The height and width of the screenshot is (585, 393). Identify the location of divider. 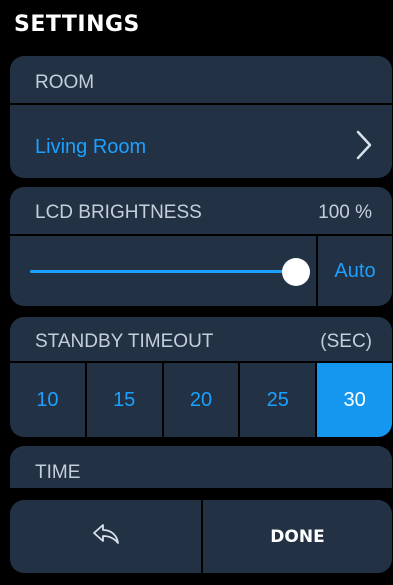
(201, 104).